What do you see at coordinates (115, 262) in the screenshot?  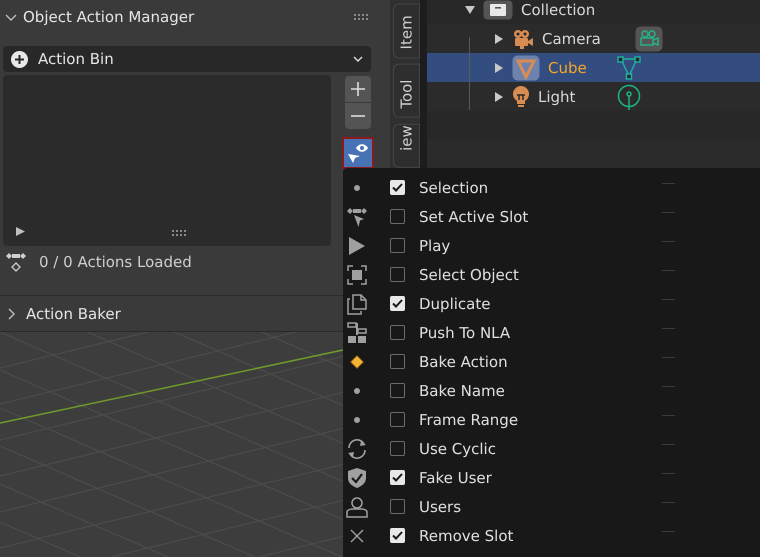 I see `status-text: 0 / 0 Actions Loaded` at bounding box center [115, 262].